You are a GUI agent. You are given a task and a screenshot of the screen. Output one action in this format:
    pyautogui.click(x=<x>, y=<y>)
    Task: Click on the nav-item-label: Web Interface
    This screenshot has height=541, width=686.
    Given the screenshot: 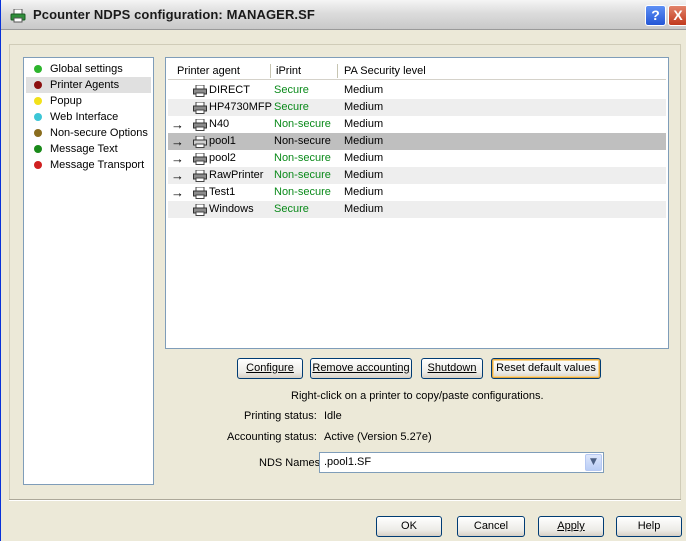 What is the action you would take?
    pyautogui.click(x=84, y=117)
    